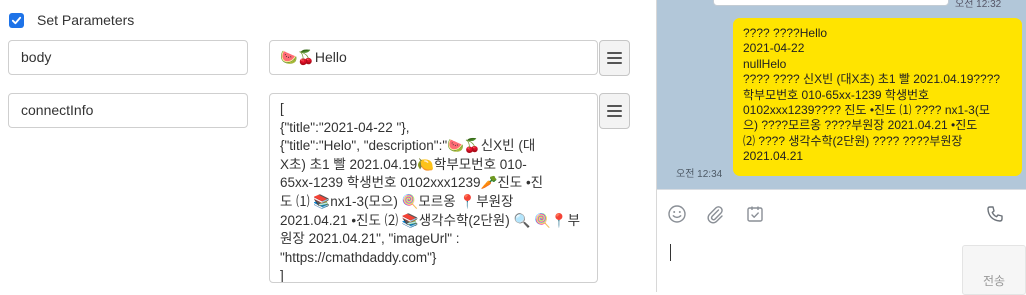  What do you see at coordinates (841, 213) in the screenshot?
I see `chat-toolbar` at bounding box center [841, 213].